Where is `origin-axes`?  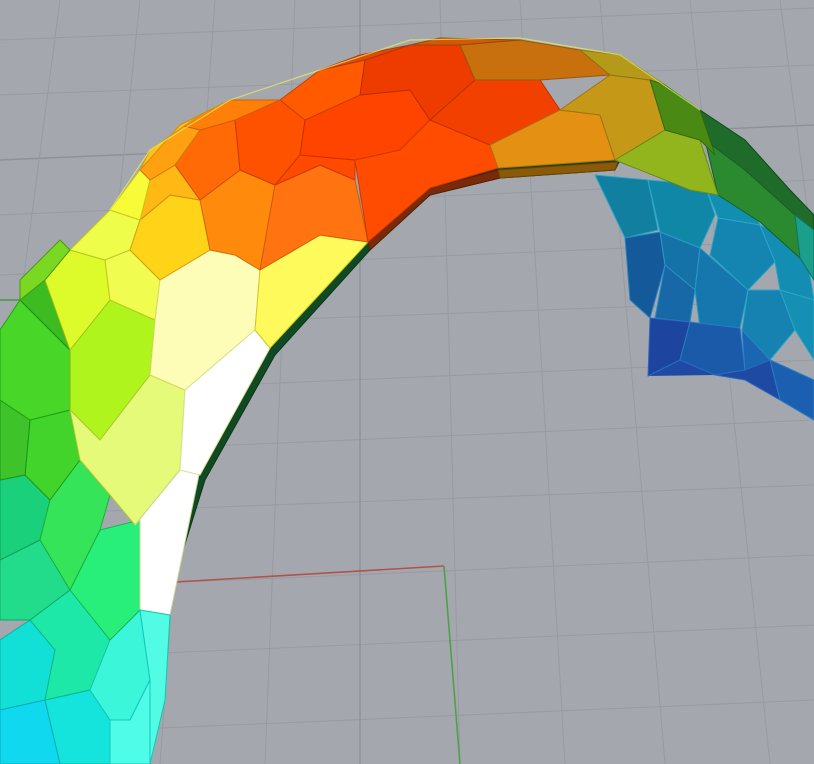
origin-axes is located at coordinates (317, 664).